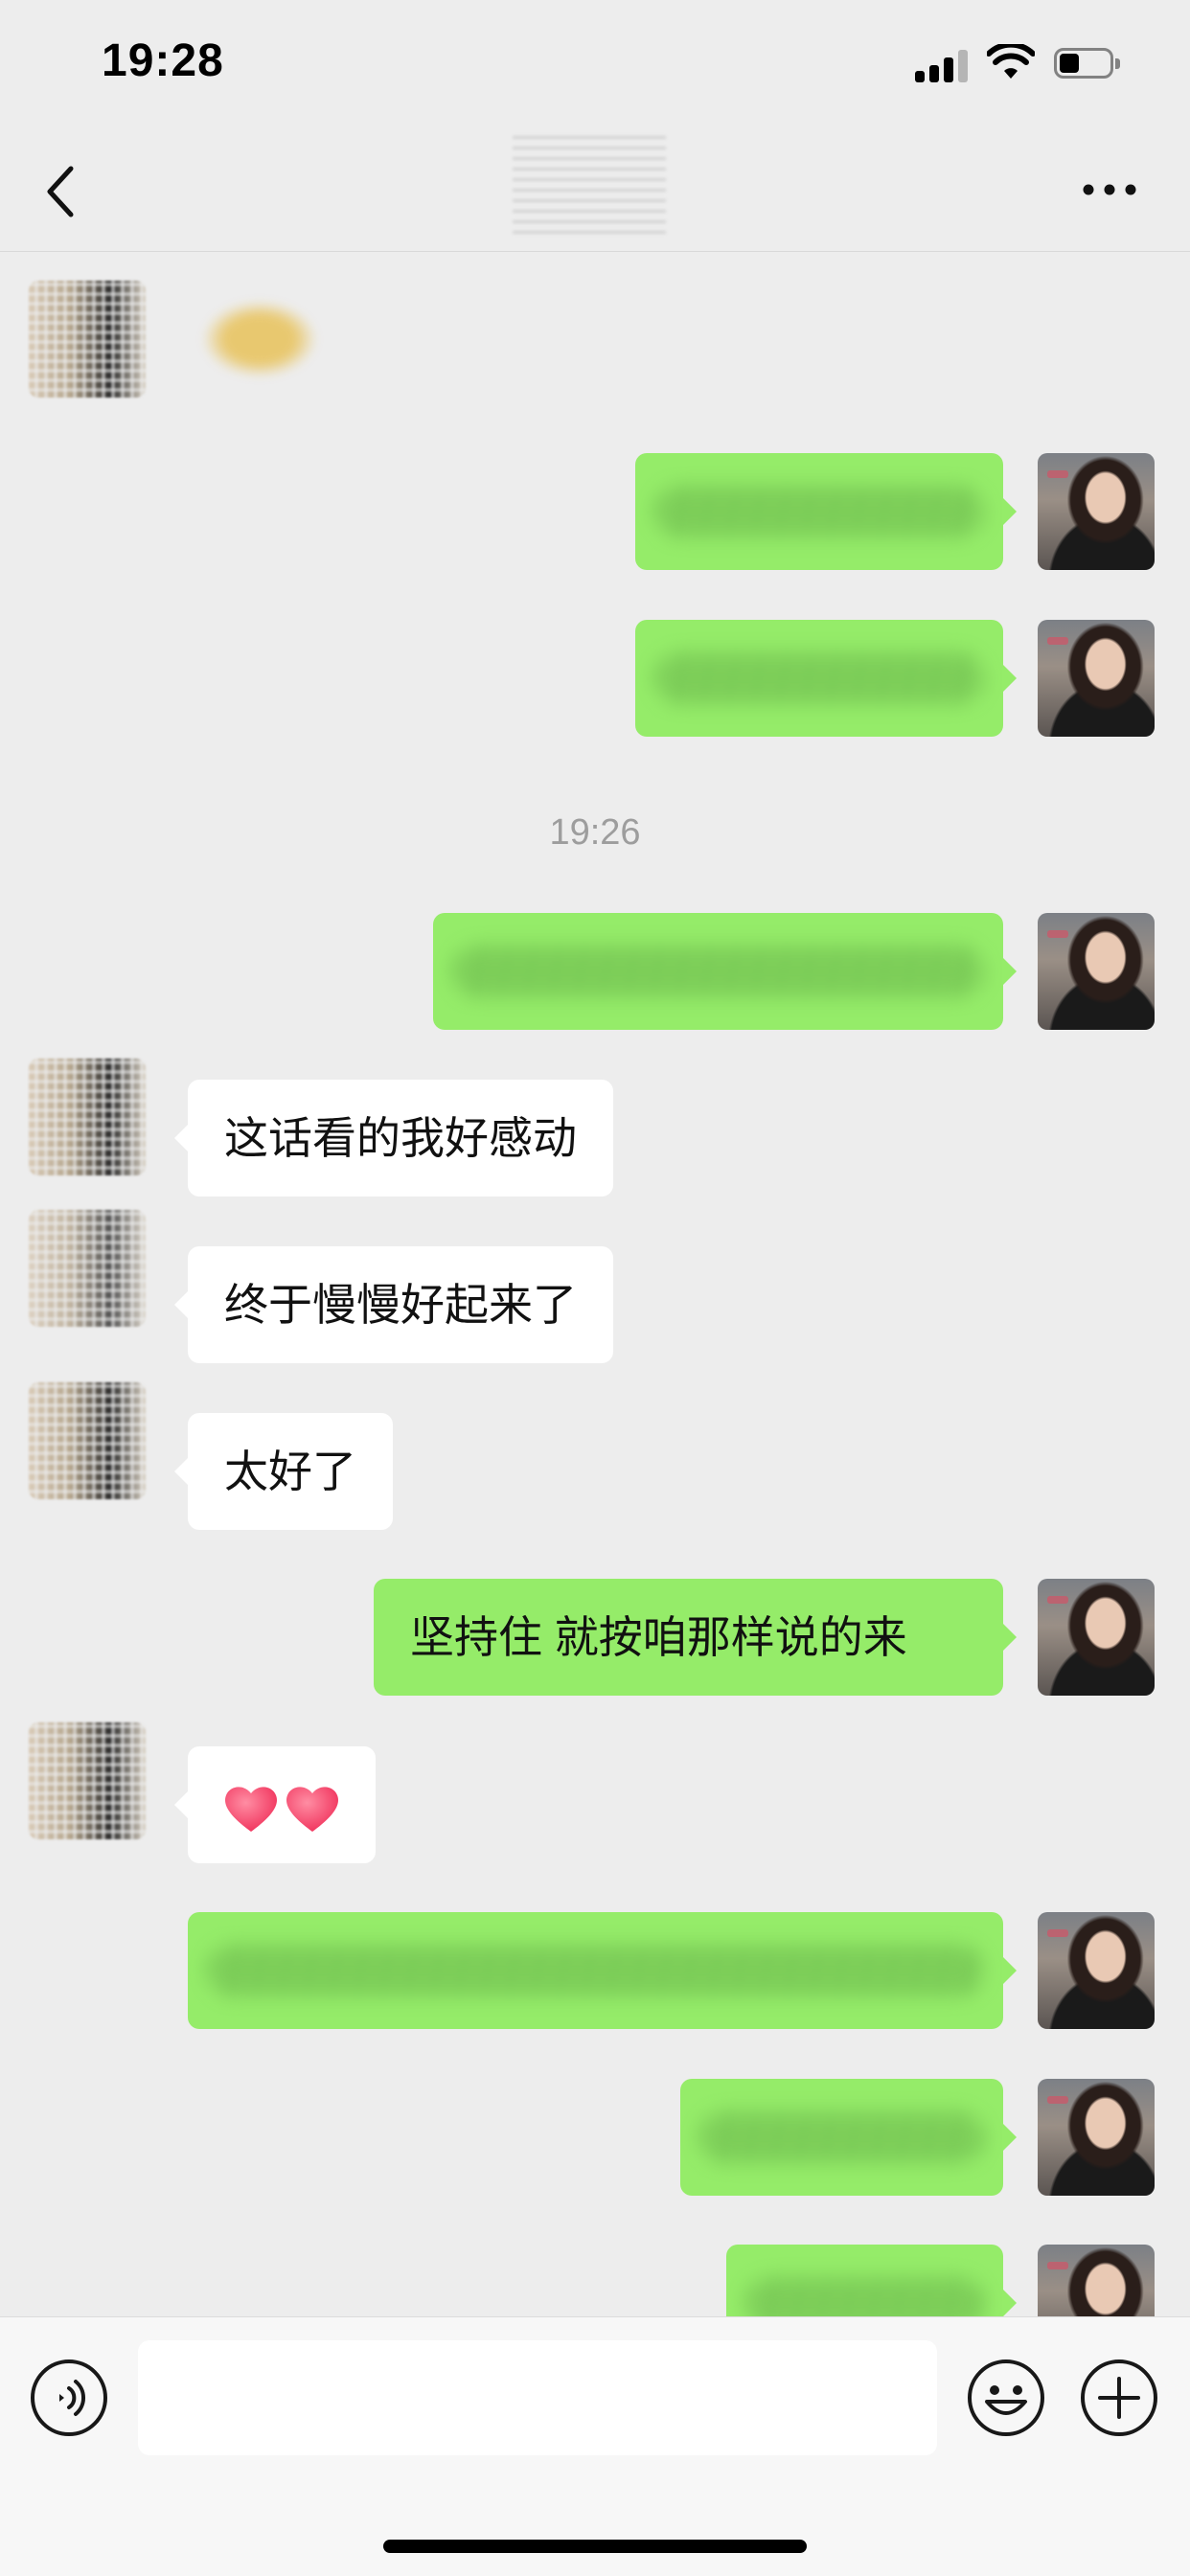  What do you see at coordinates (1109, 189) in the screenshot?
I see `more-options-icon` at bounding box center [1109, 189].